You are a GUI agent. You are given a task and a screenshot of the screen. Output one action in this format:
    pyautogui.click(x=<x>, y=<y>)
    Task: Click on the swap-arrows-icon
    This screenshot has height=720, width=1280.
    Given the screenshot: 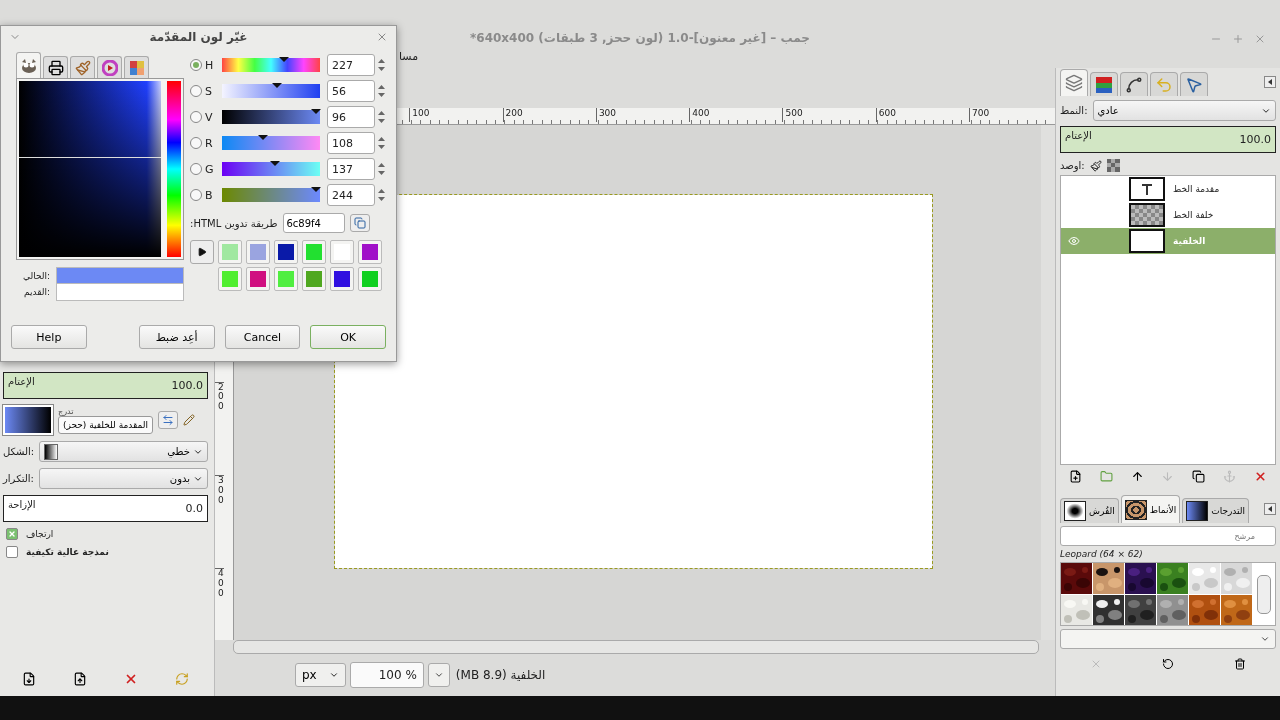 What is the action you would take?
    pyautogui.click(x=168, y=420)
    